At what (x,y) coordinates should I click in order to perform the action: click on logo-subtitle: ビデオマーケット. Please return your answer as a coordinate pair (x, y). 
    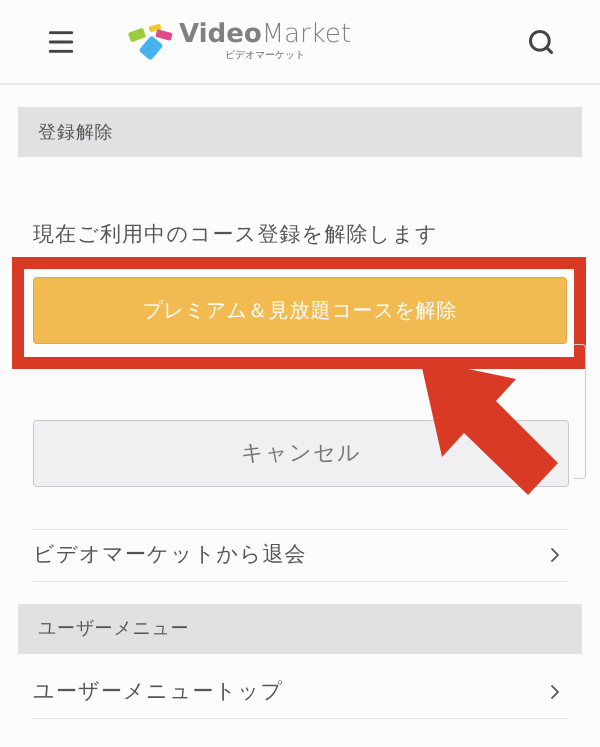
    Looking at the image, I should click on (265, 56).